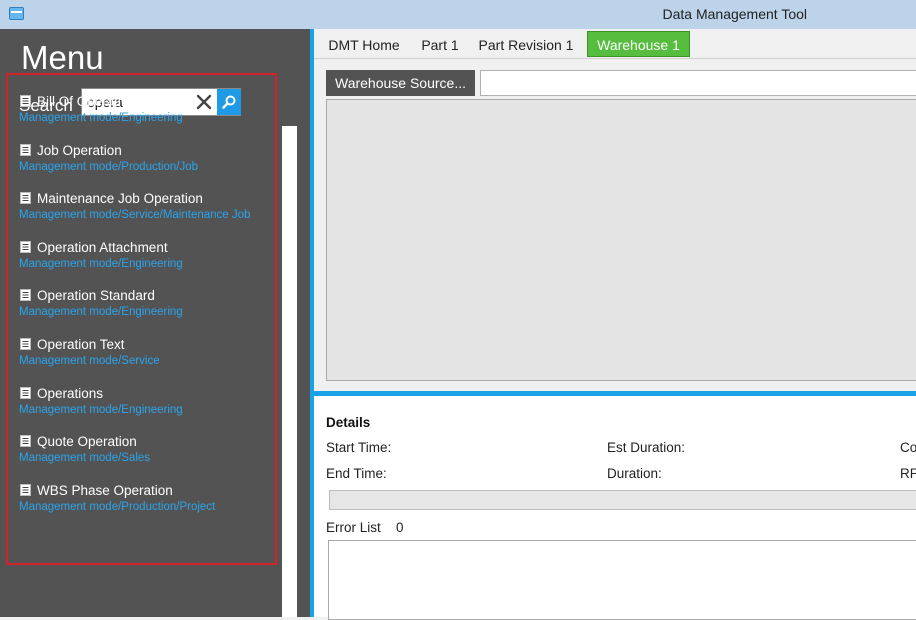  I want to click on window-title: Data Management Tool, so click(735, 14).